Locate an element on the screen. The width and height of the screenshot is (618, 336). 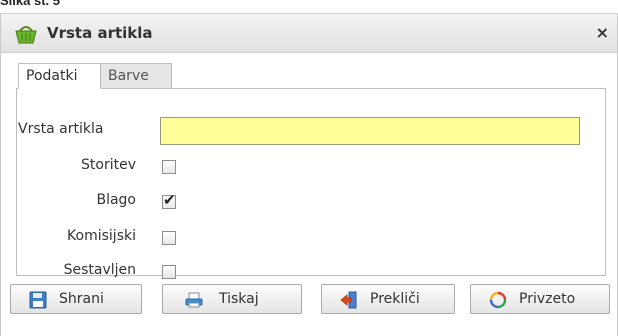
close-button: × is located at coordinates (602, 33).